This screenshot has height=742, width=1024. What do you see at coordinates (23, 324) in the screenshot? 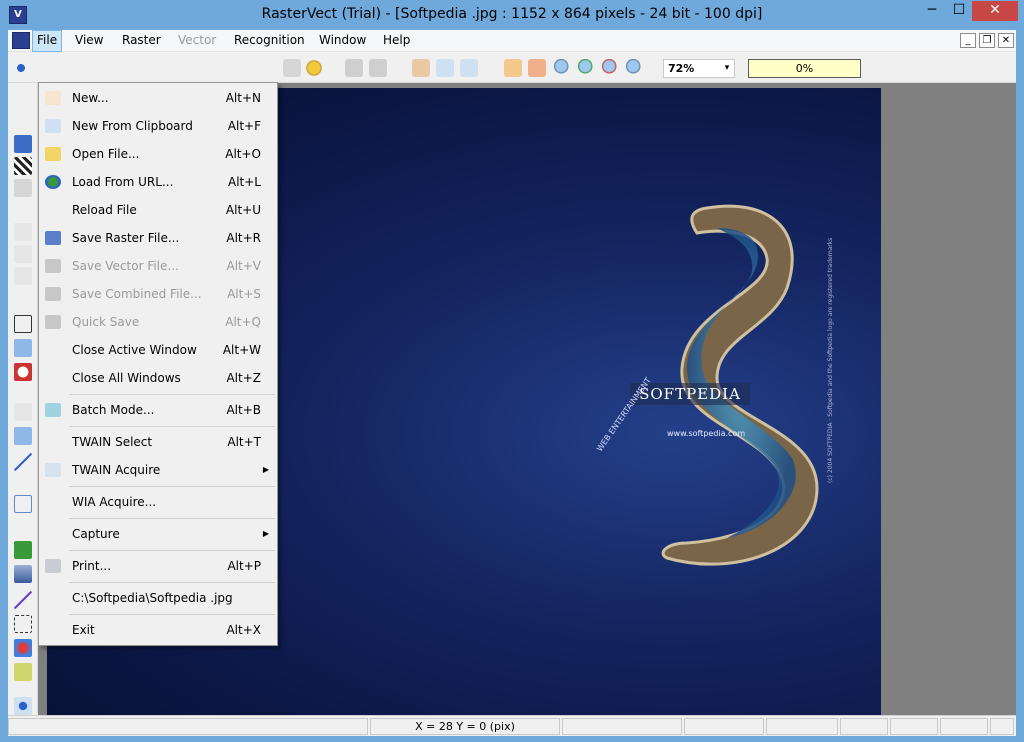
I see `rectangle-tool-icon` at bounding box center [23, 324].